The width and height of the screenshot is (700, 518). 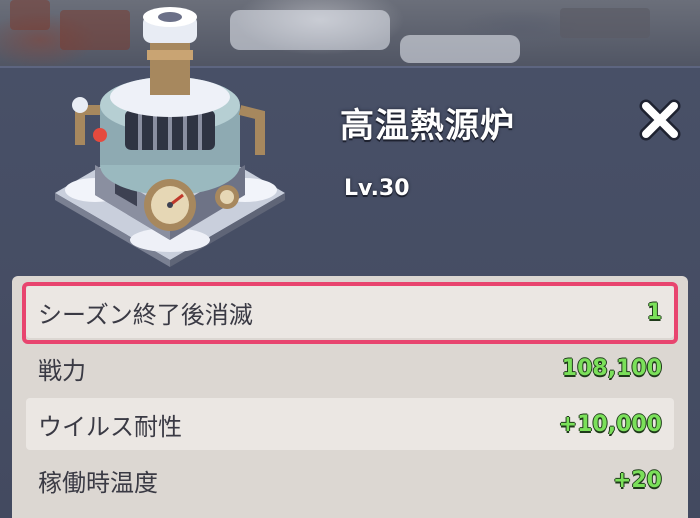 I want to click on stat-row-power: 戦力 108,100, so click(x=350, y=368).